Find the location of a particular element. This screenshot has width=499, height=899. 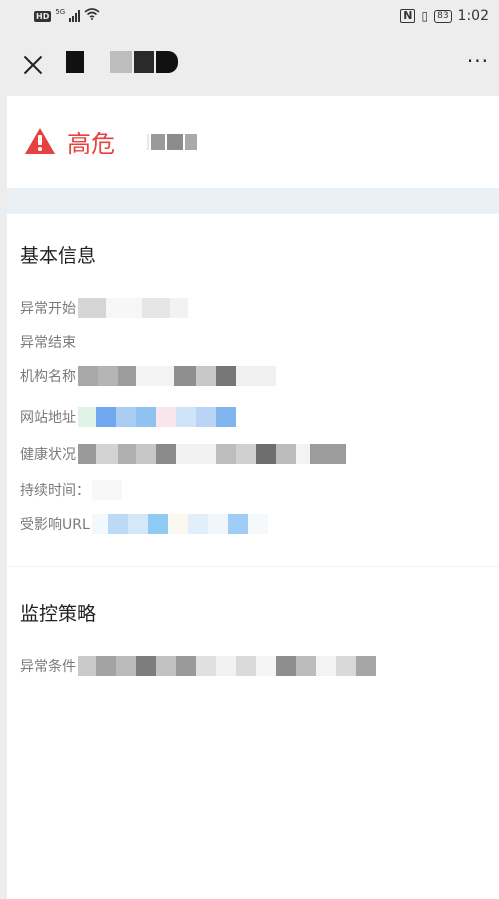

status-right: N ▯ 83 1:02 is located at coordinates (444, 16).